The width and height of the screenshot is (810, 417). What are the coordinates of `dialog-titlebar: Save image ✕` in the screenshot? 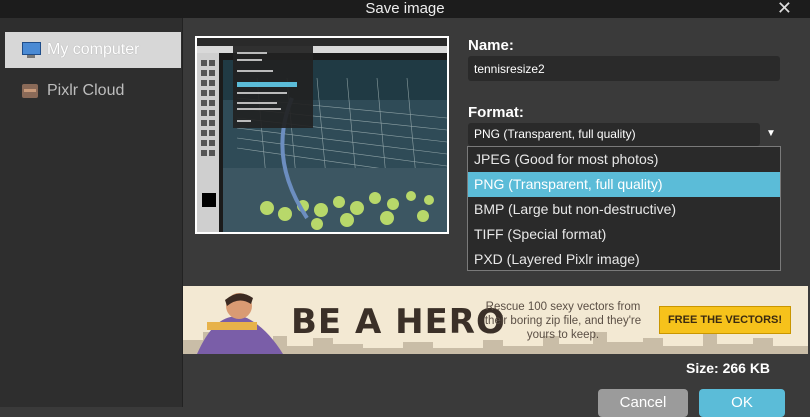 It's located at (405, 9).